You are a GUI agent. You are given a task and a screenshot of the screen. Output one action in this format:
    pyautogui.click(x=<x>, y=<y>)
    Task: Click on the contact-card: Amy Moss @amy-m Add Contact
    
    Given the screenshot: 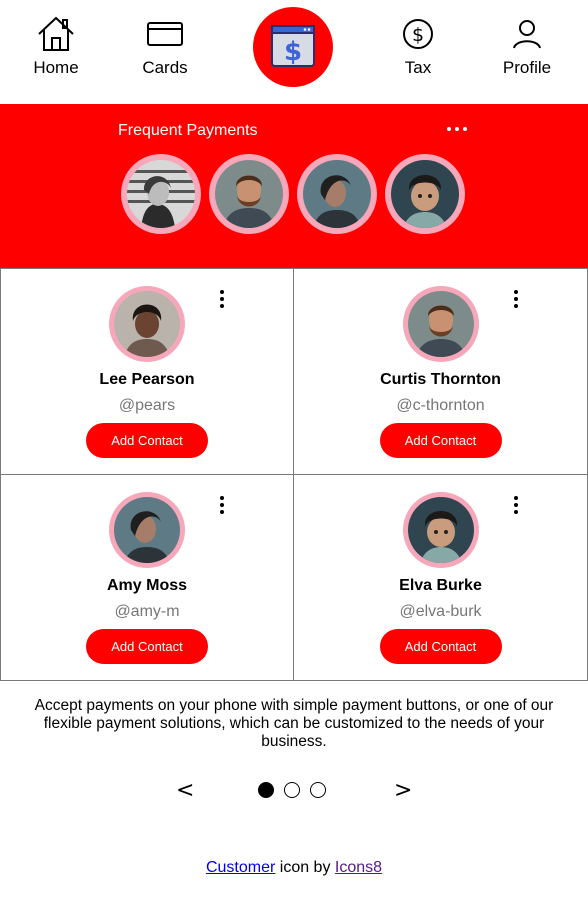 What is the action you would take?
    pyautogui.click(x=147, y=577)
    